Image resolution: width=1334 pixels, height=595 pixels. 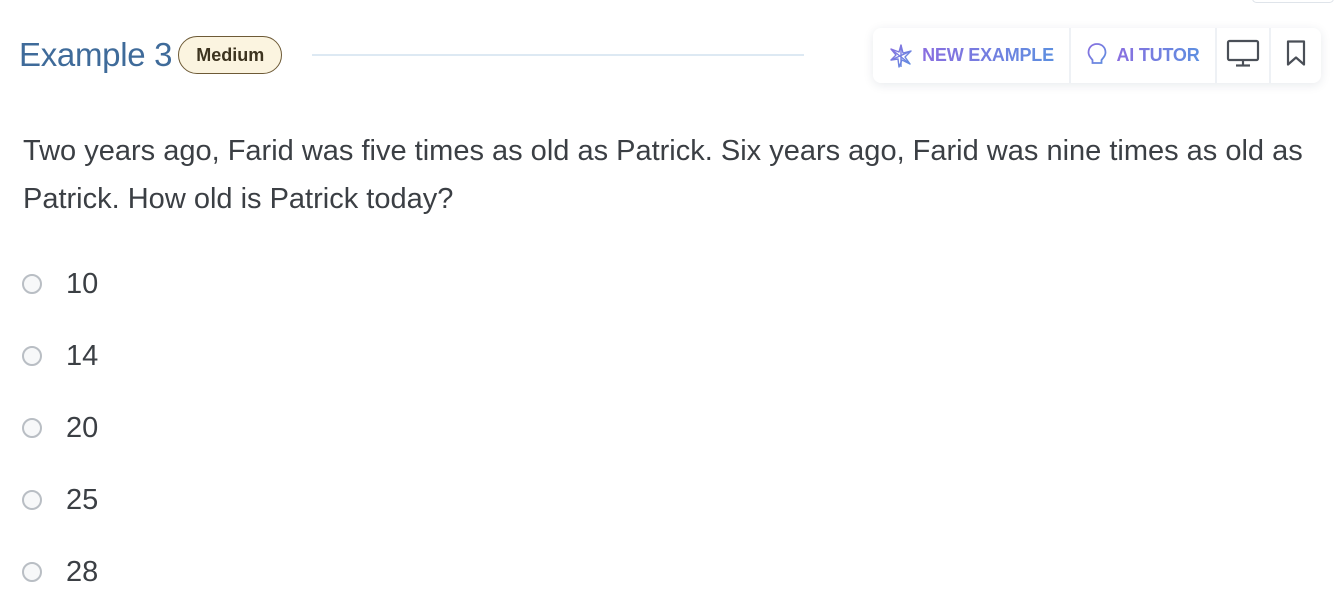 What do you see at coordinates (60, 500) in the screenshot?
I see `answer-option: 25` at bounding box center [60, 500].